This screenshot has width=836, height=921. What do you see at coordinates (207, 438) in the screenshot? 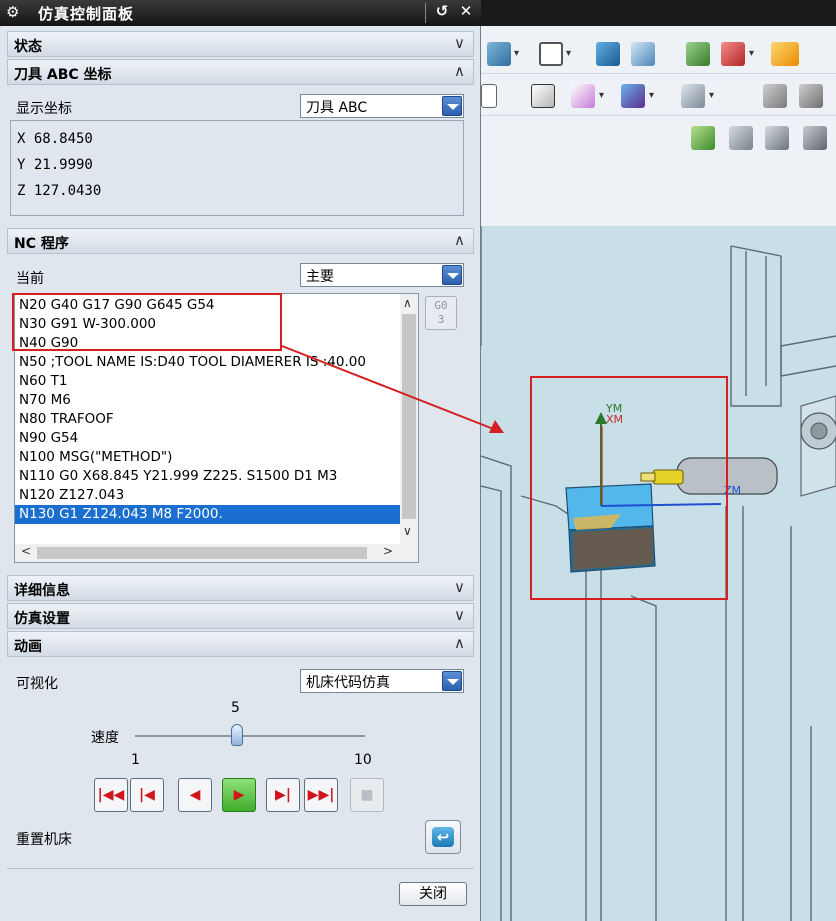
I see `nc-line: N90 G54` at bounding box center [207, 438].